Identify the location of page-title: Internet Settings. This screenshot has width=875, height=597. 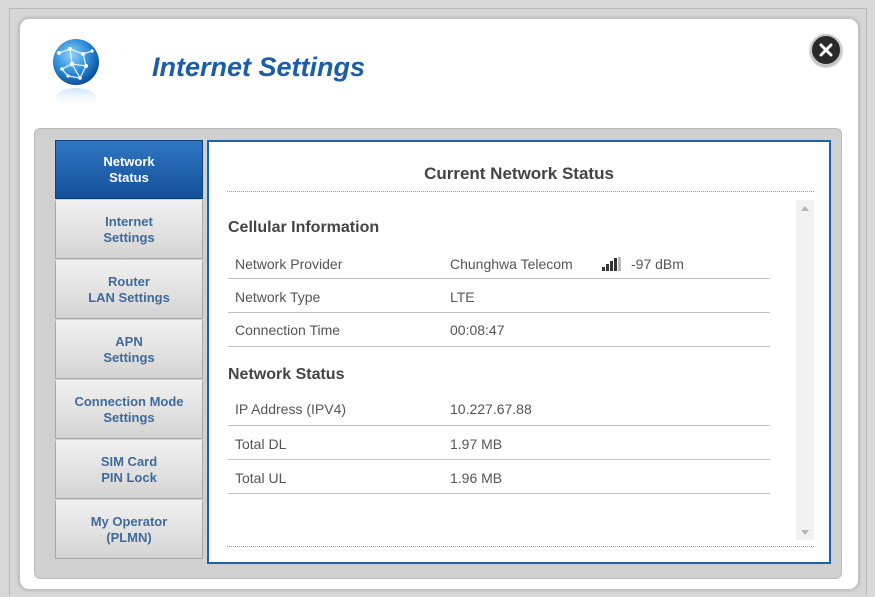
(259, 67).